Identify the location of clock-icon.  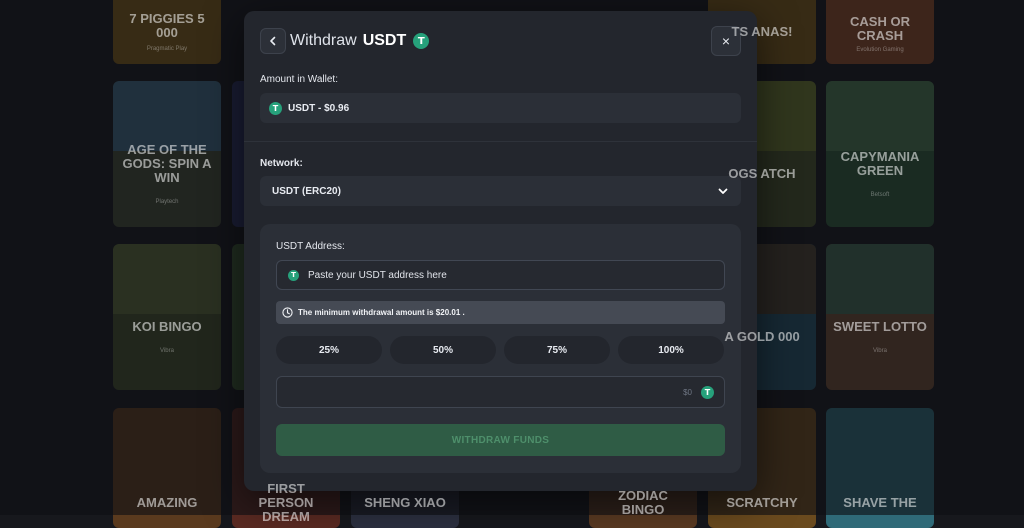
(287, 312).